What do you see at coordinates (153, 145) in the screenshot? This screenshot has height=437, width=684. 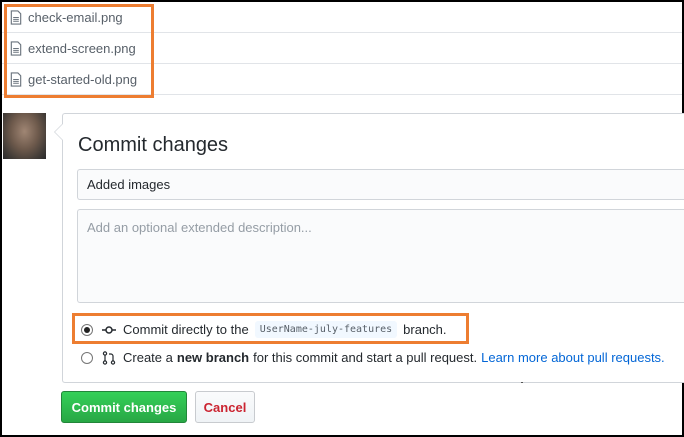 I see `commit-title: Commit changes` at bounding box center [153, 145].